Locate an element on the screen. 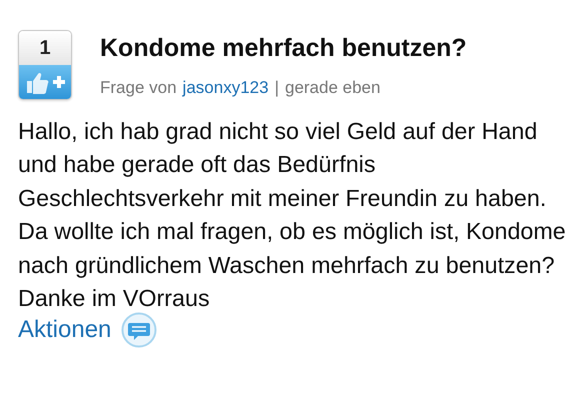  vote-count: 1 is located at coordinates (45, 48).